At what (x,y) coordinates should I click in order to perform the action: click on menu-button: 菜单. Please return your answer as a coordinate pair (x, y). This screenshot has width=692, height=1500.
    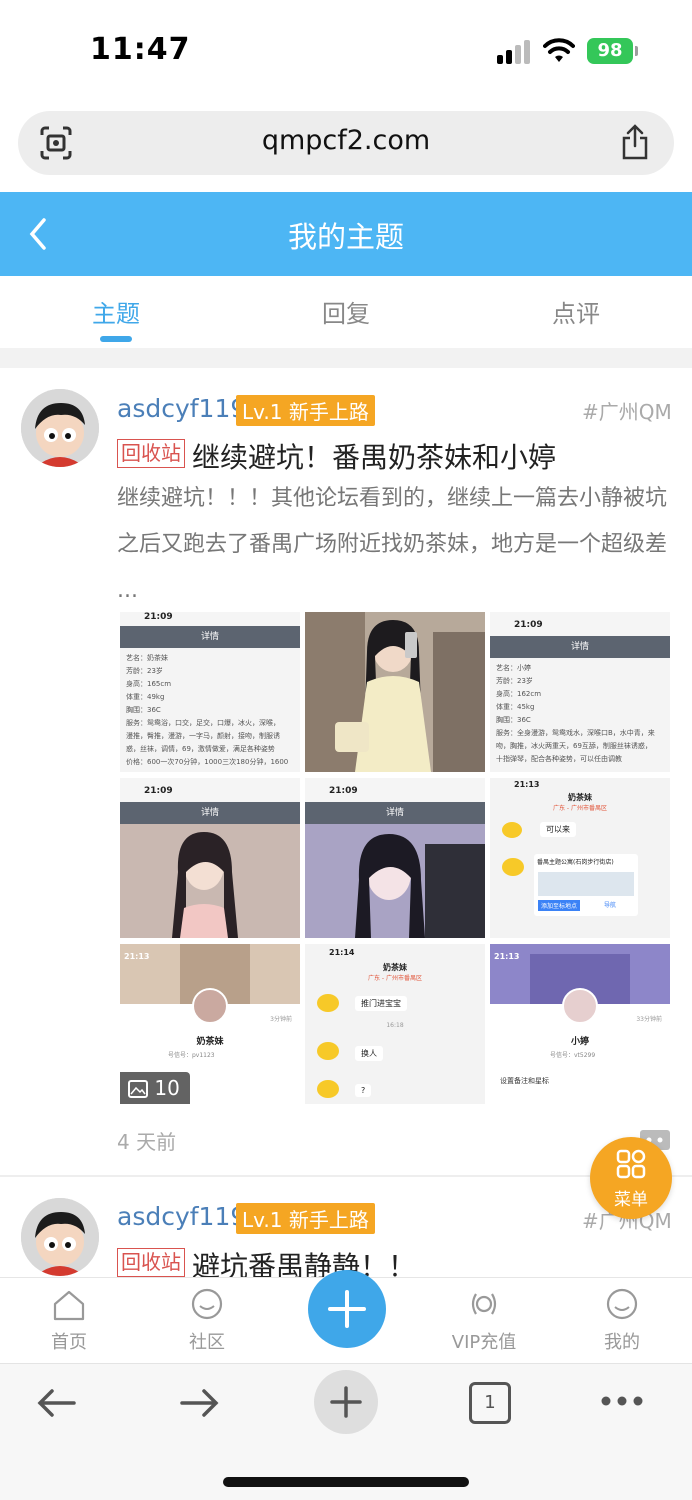
    Looking at the image, I should click on (631, 1178).